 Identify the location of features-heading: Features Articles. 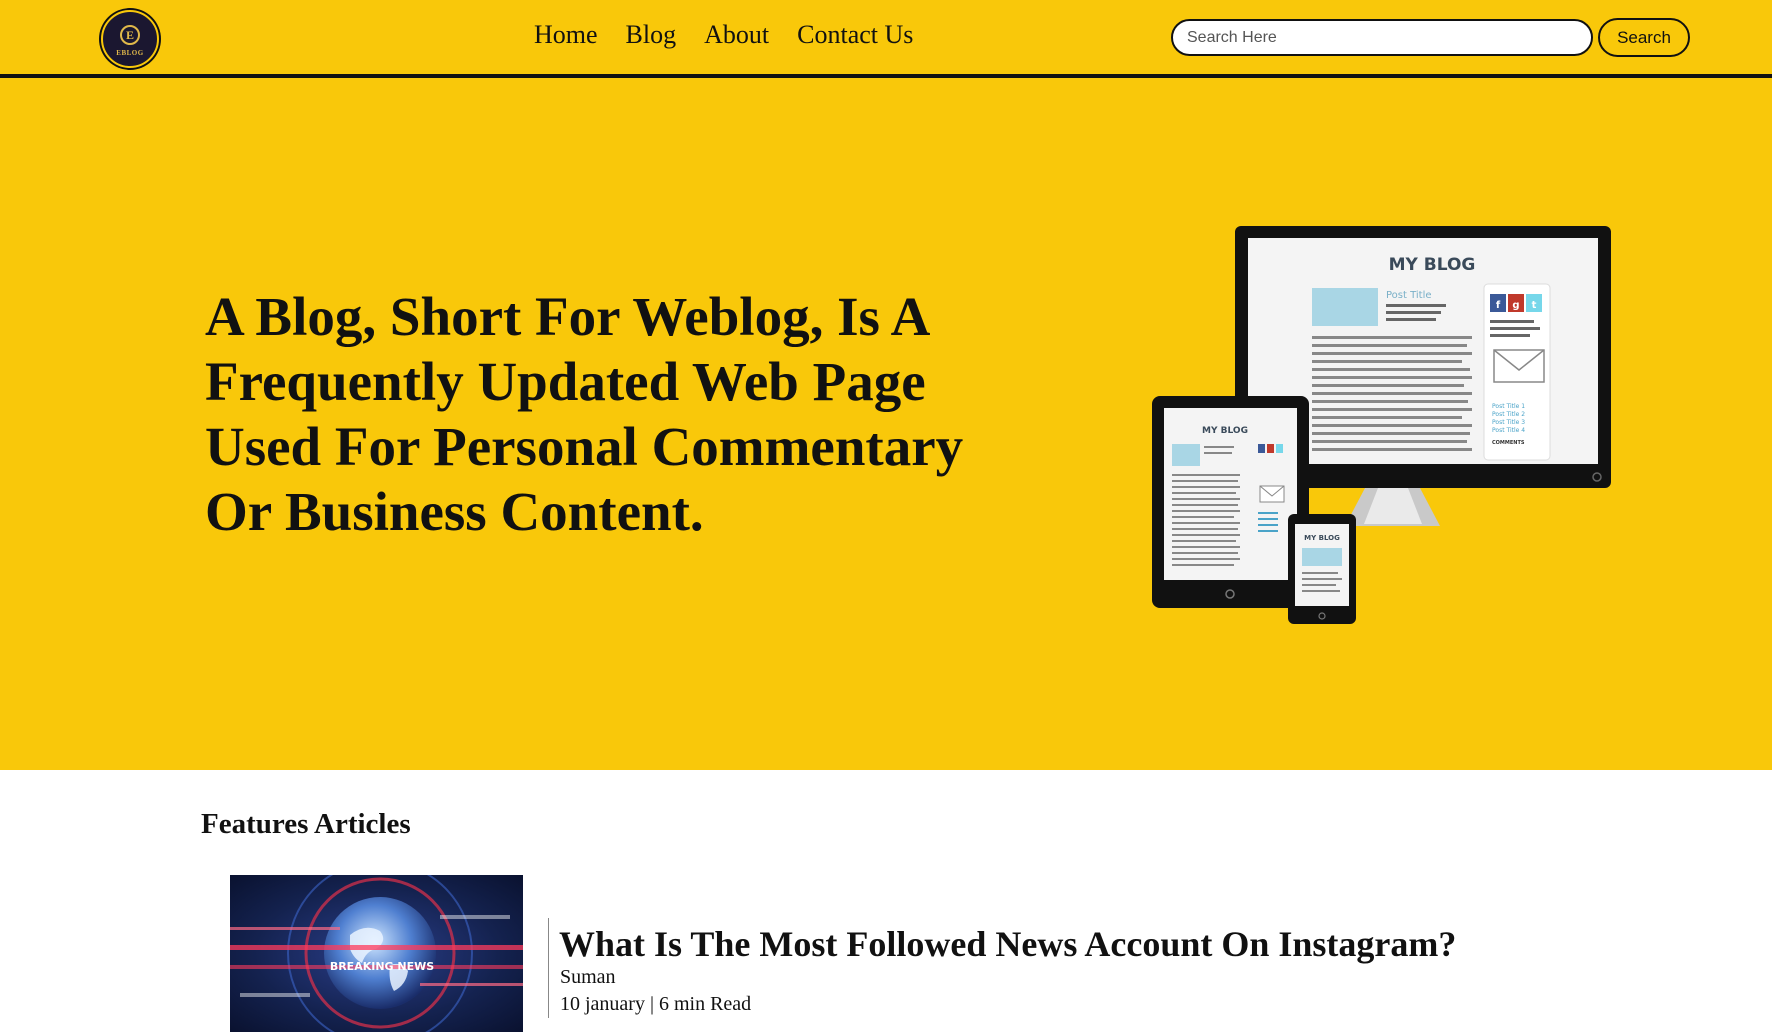
(306, 824).